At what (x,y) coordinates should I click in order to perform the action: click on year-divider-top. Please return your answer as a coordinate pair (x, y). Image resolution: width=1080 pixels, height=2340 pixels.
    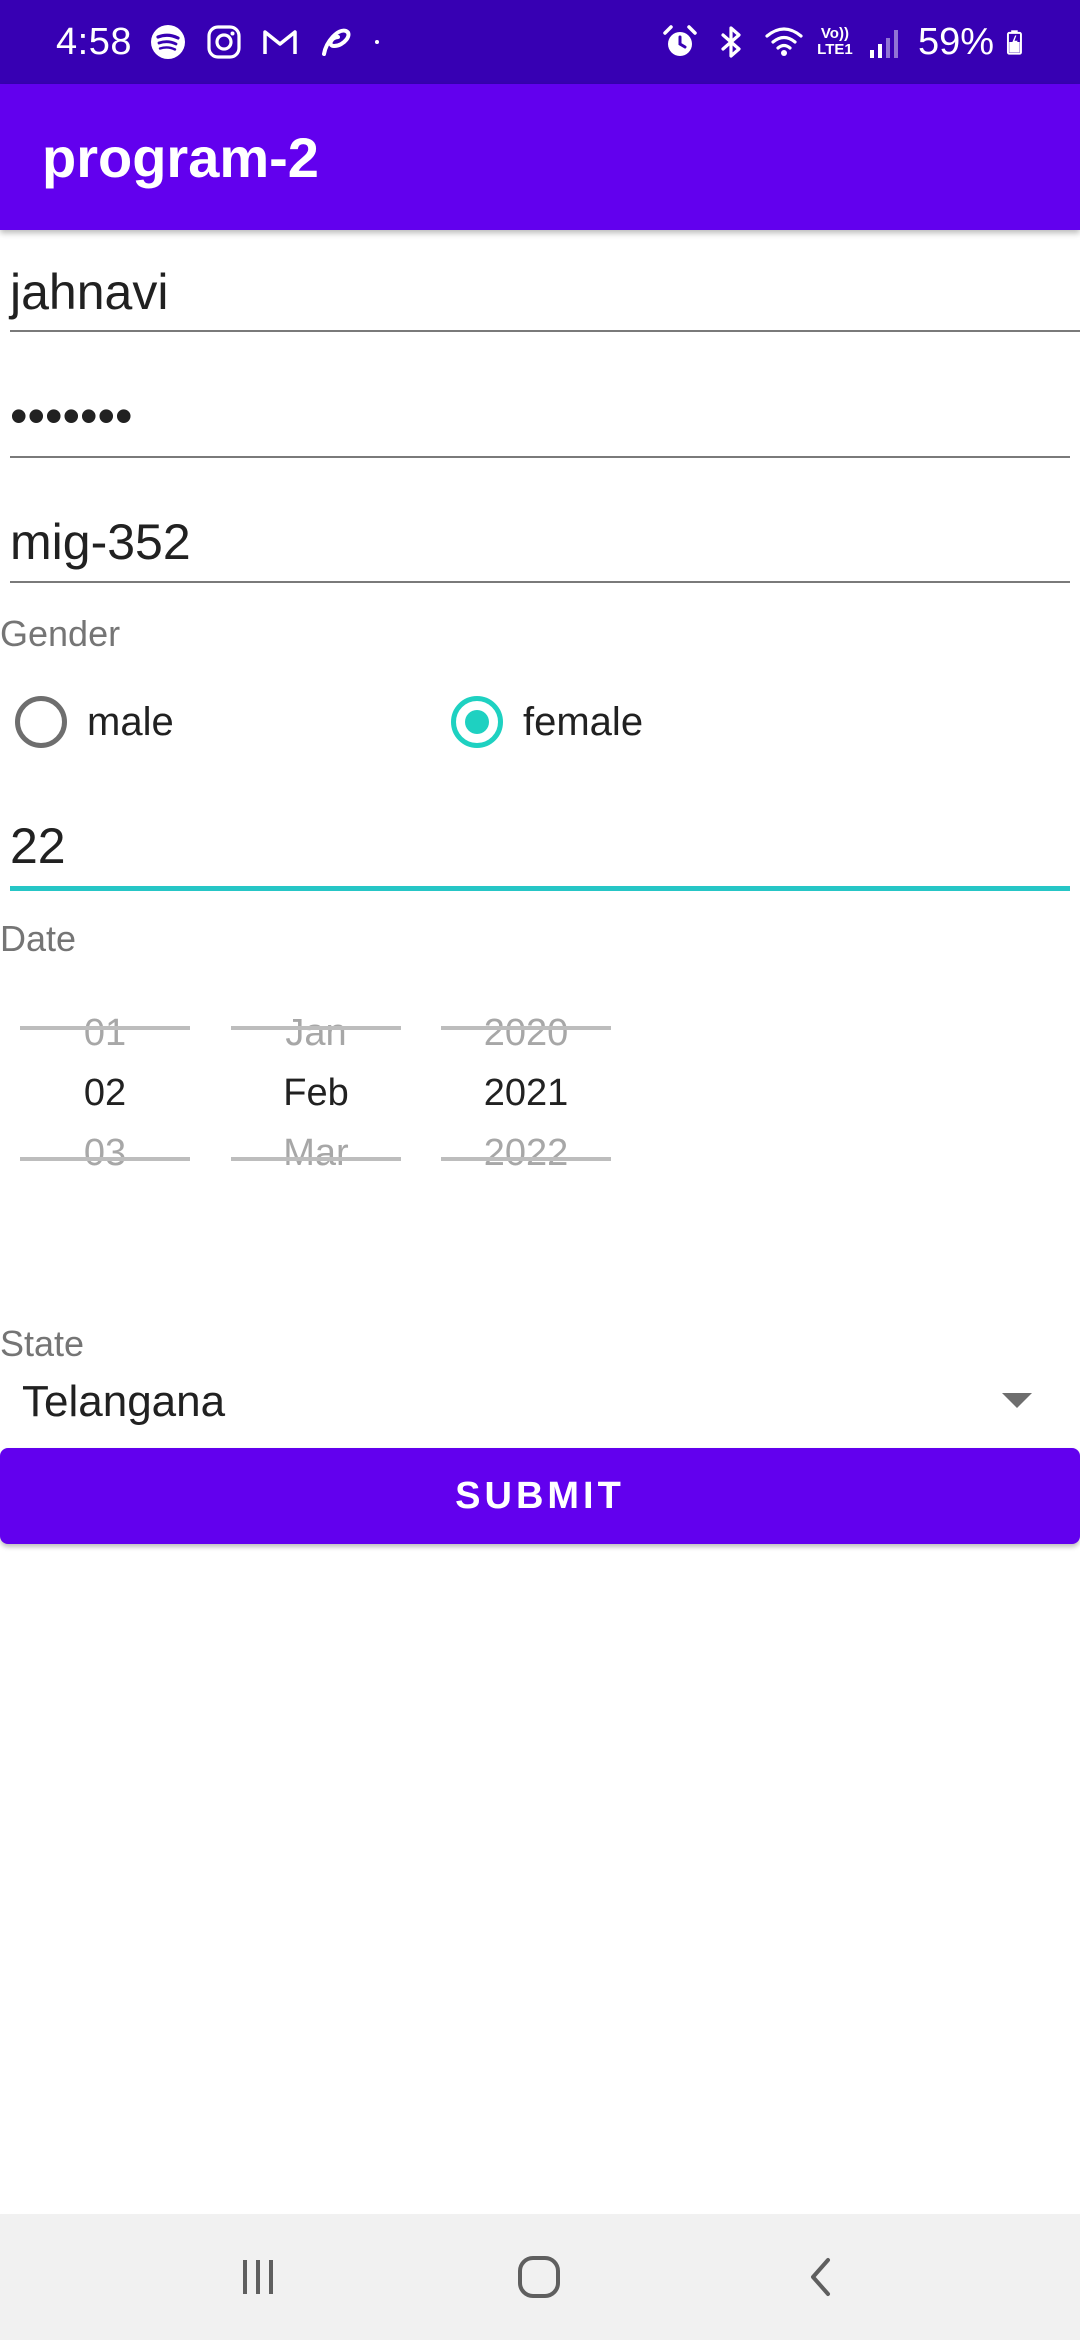
    Looking at the image, I should click on (526, 1028).